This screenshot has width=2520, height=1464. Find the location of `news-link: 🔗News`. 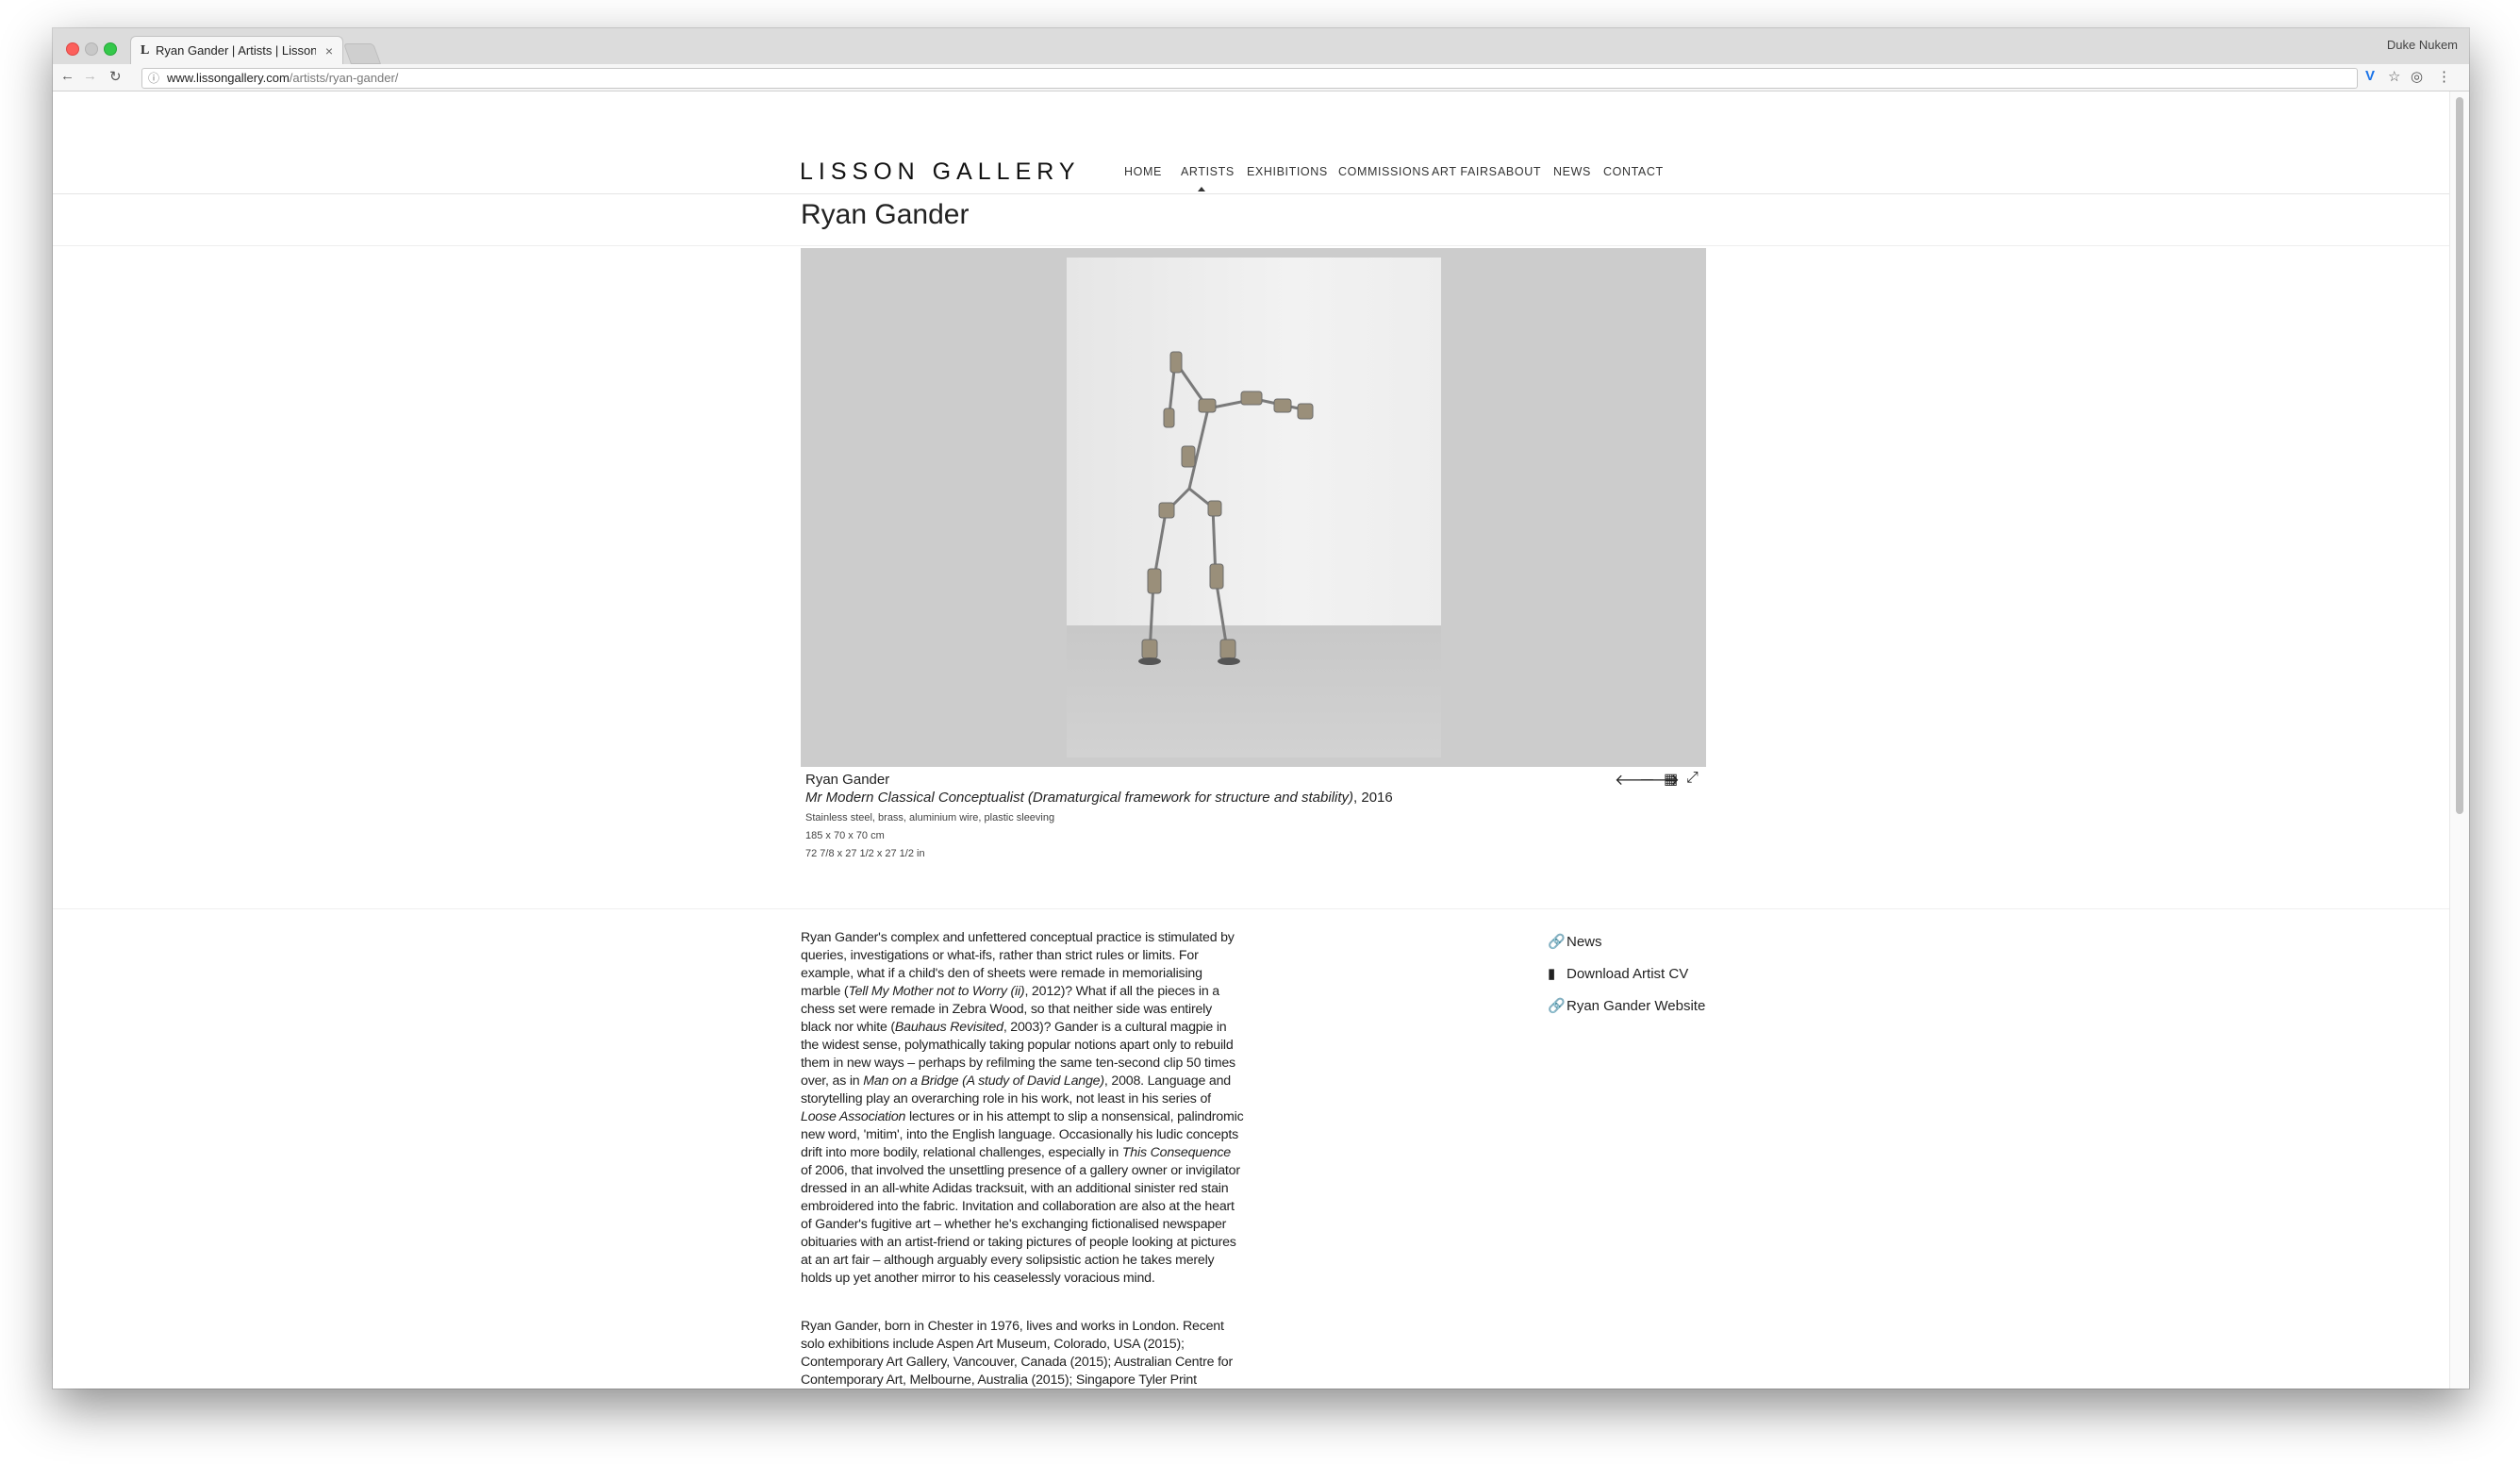

news-link: 🔗News is located at coordinates (1575, 941).